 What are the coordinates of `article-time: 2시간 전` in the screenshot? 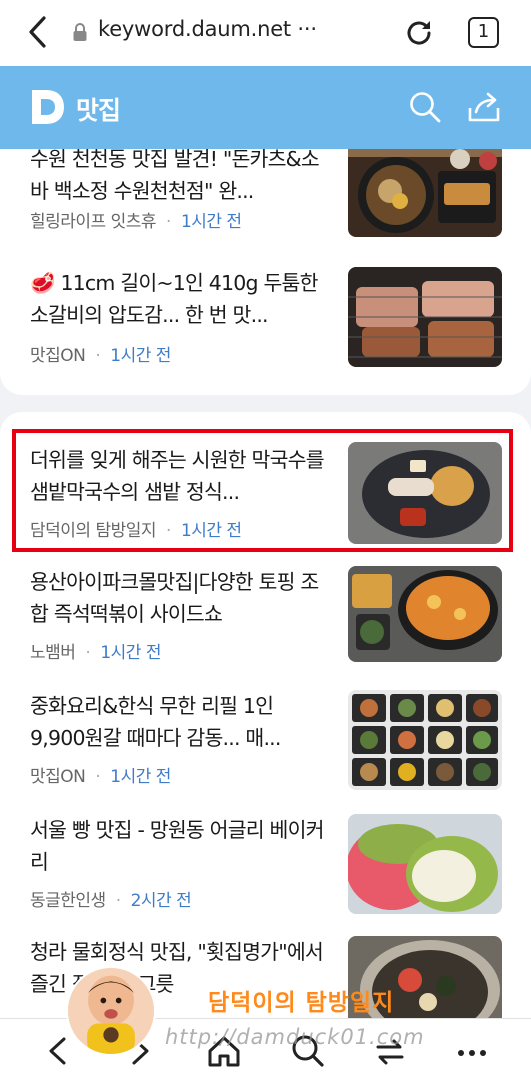 It's located at (161, 901).